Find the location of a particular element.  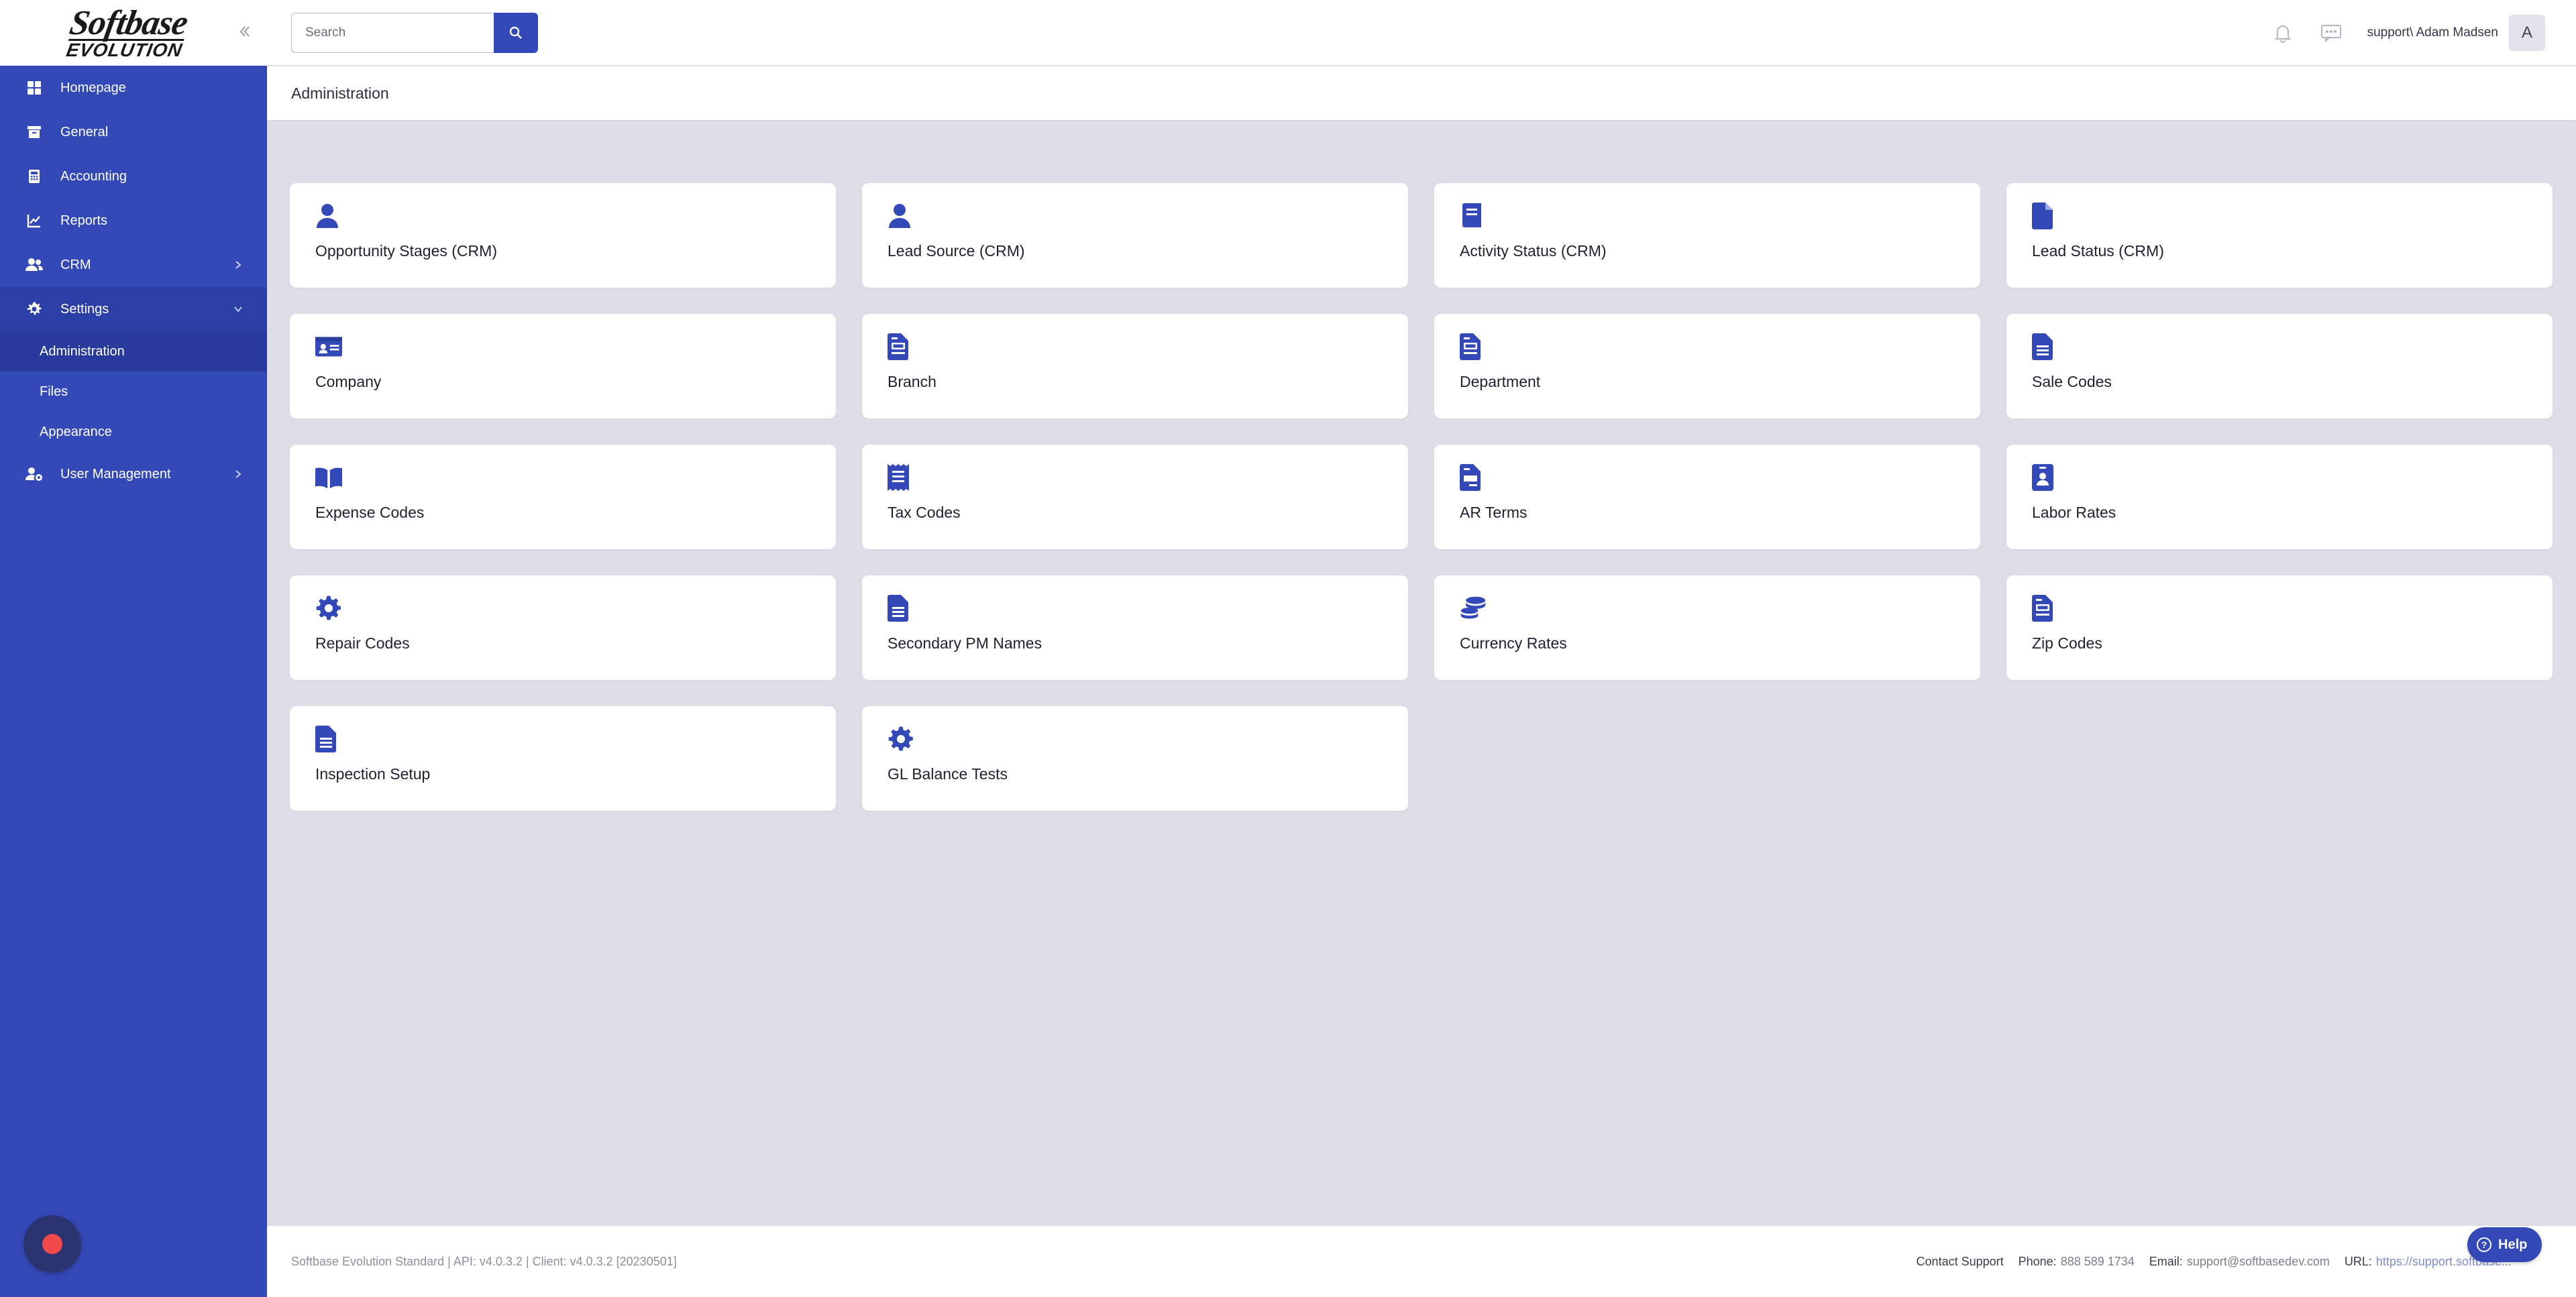

sidebar-subitem-label: Appearance is located at coordinates (76, 431).